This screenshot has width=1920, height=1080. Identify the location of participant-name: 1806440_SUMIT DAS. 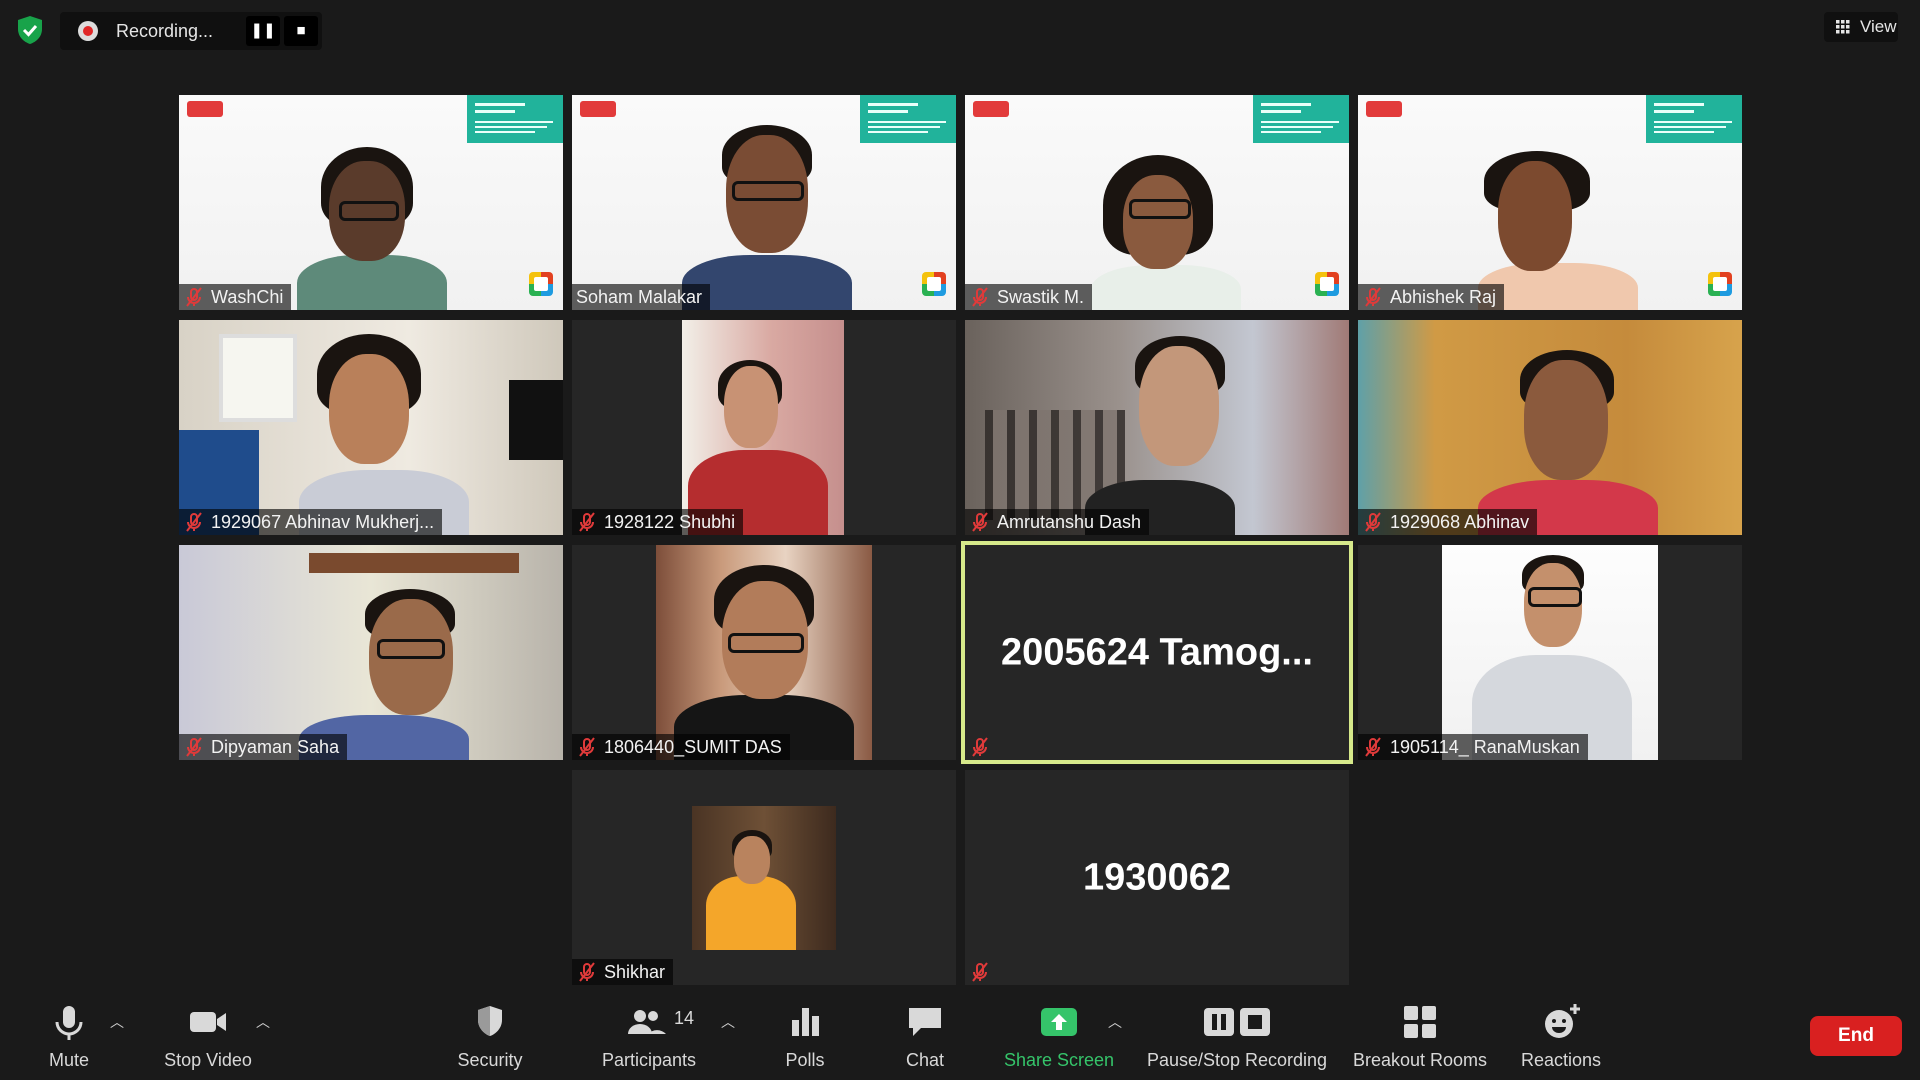
(693, 746).